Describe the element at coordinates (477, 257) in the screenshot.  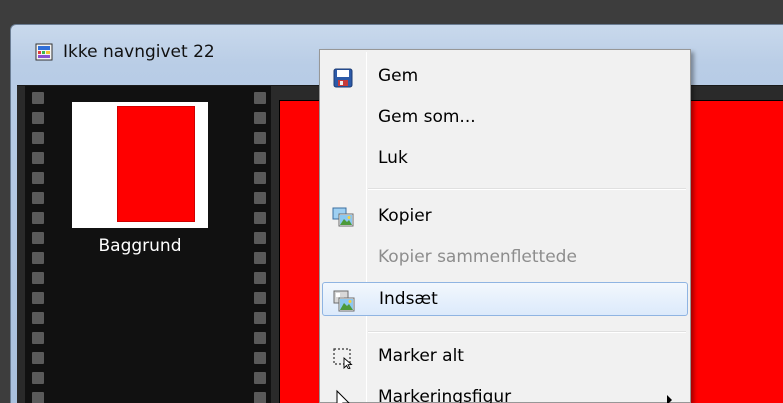
I see `menu-item-label: Kopier sammenflettede` at that location.